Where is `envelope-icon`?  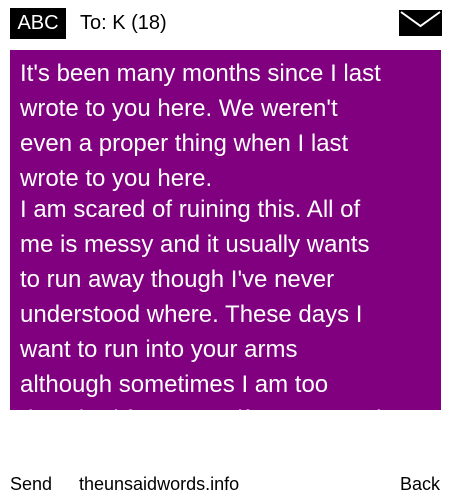
envelope-icon is located at coordinates (420, 23).